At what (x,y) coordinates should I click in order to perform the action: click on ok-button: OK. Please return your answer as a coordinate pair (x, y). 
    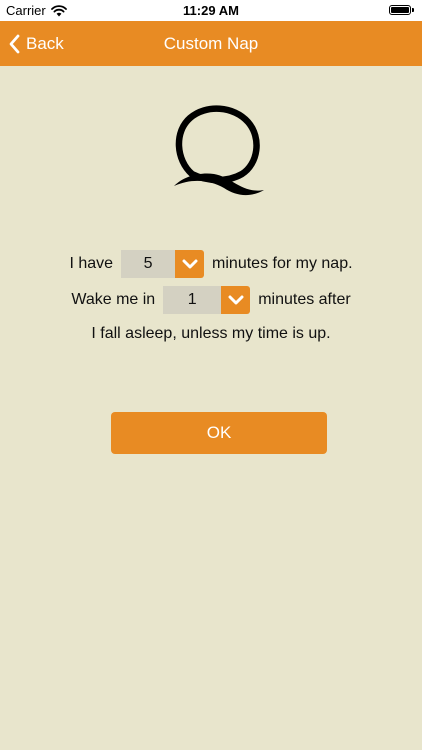
    Looking at the image, I should click on (219, 433).